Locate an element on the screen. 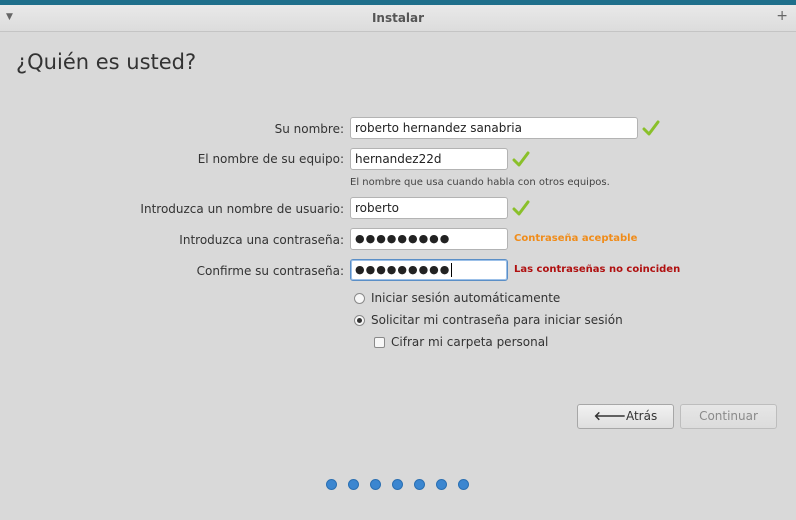 The image size is (796, 520). username-field: roberto is located at coordinates (429, 208).